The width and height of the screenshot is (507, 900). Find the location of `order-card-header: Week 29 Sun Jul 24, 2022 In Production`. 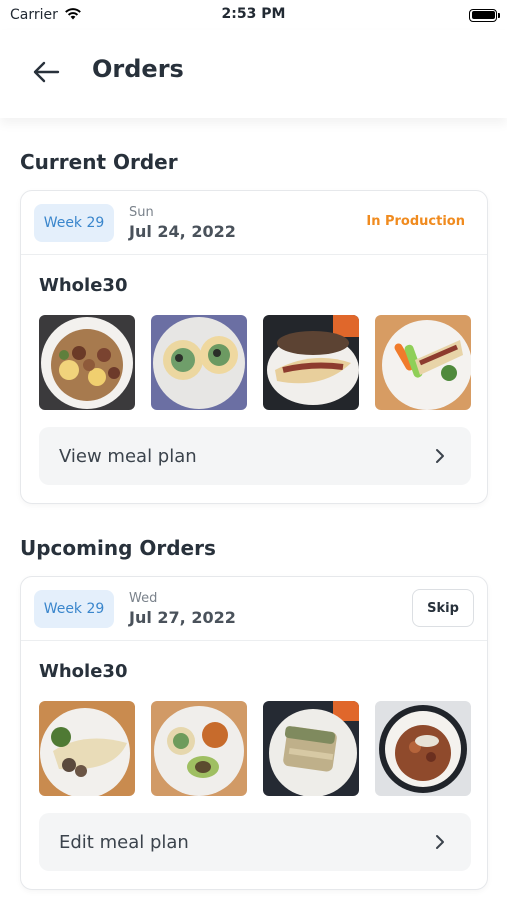

order-card-header: Week 29 Sun Jul 24, 2022 In Production is located at coordinates (254, 223).